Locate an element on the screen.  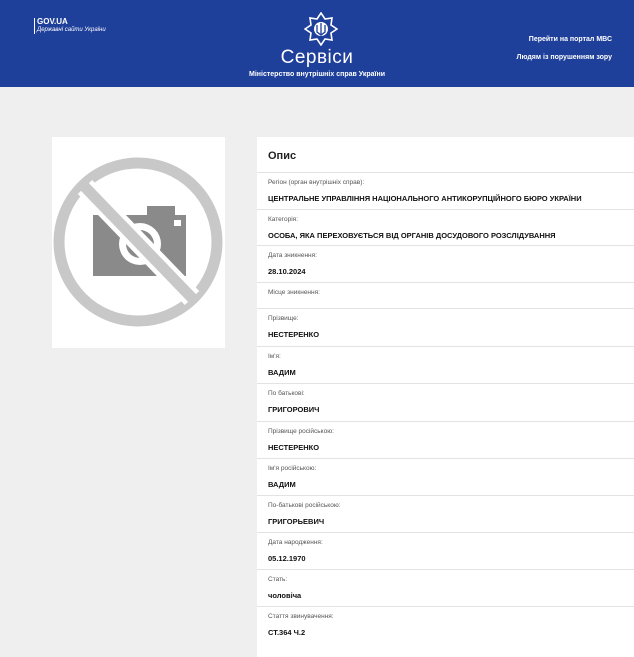
field-label: Дата народження: is located at coordinates (295, 542).